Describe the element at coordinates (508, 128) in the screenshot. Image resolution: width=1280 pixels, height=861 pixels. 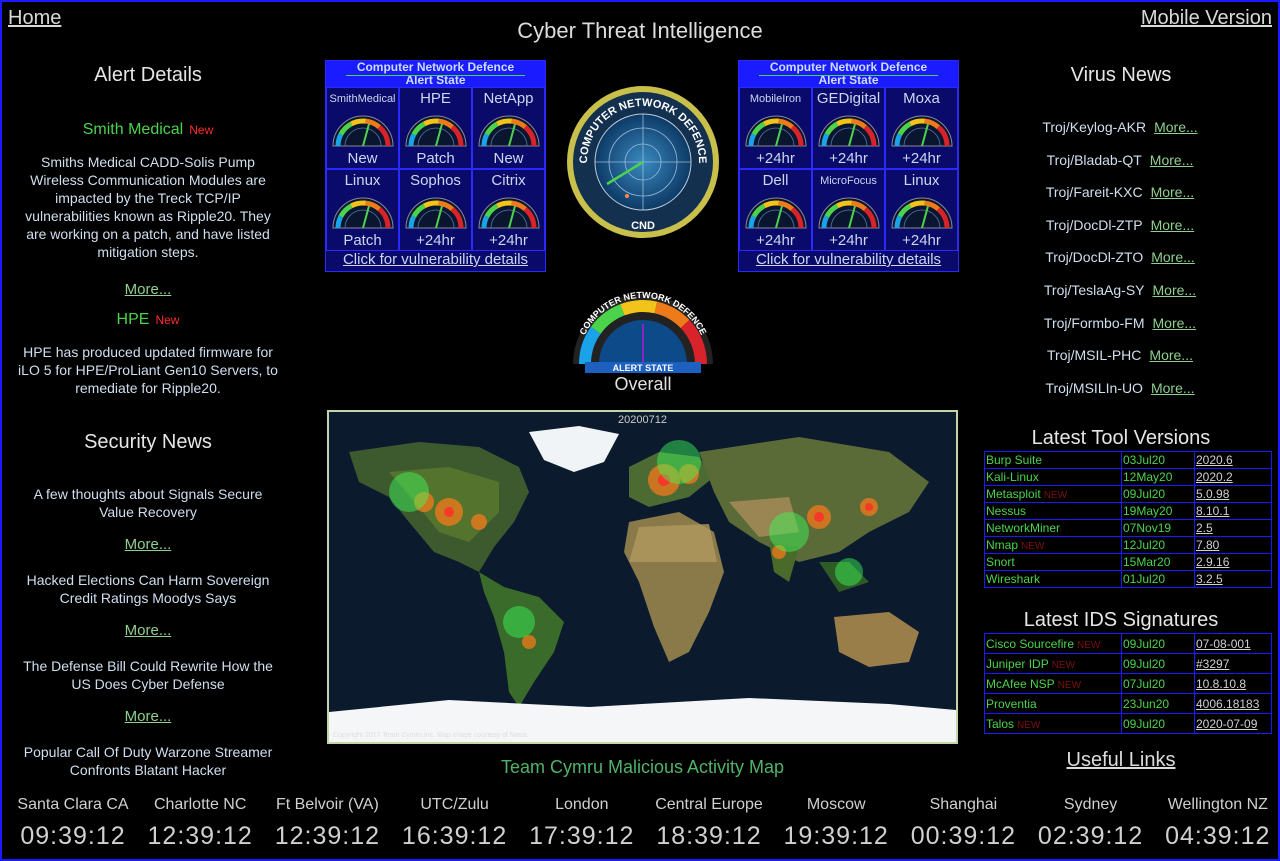
I see `vendor-cell: NetApp New` at that location.